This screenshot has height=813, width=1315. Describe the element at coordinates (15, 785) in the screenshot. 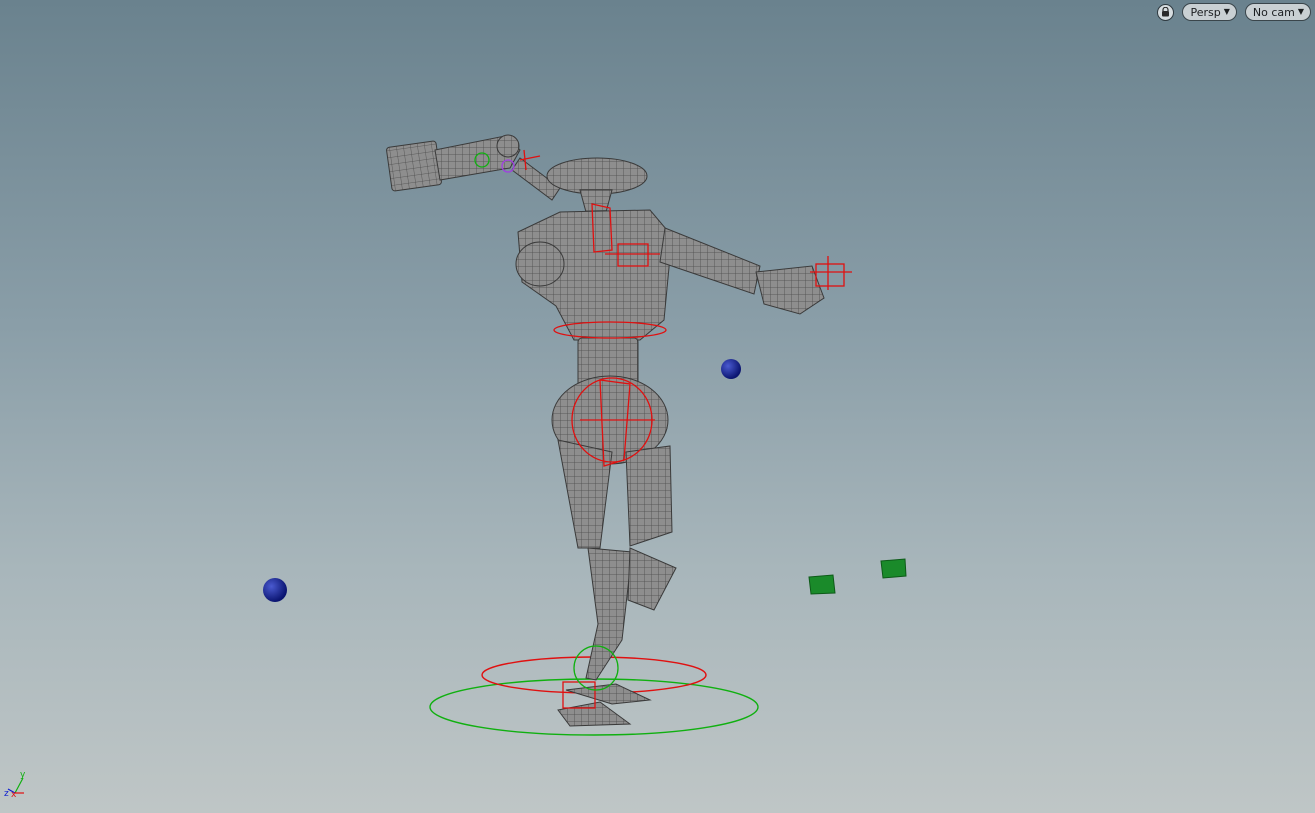

I see `axis-gizmo: y z x` at that location.